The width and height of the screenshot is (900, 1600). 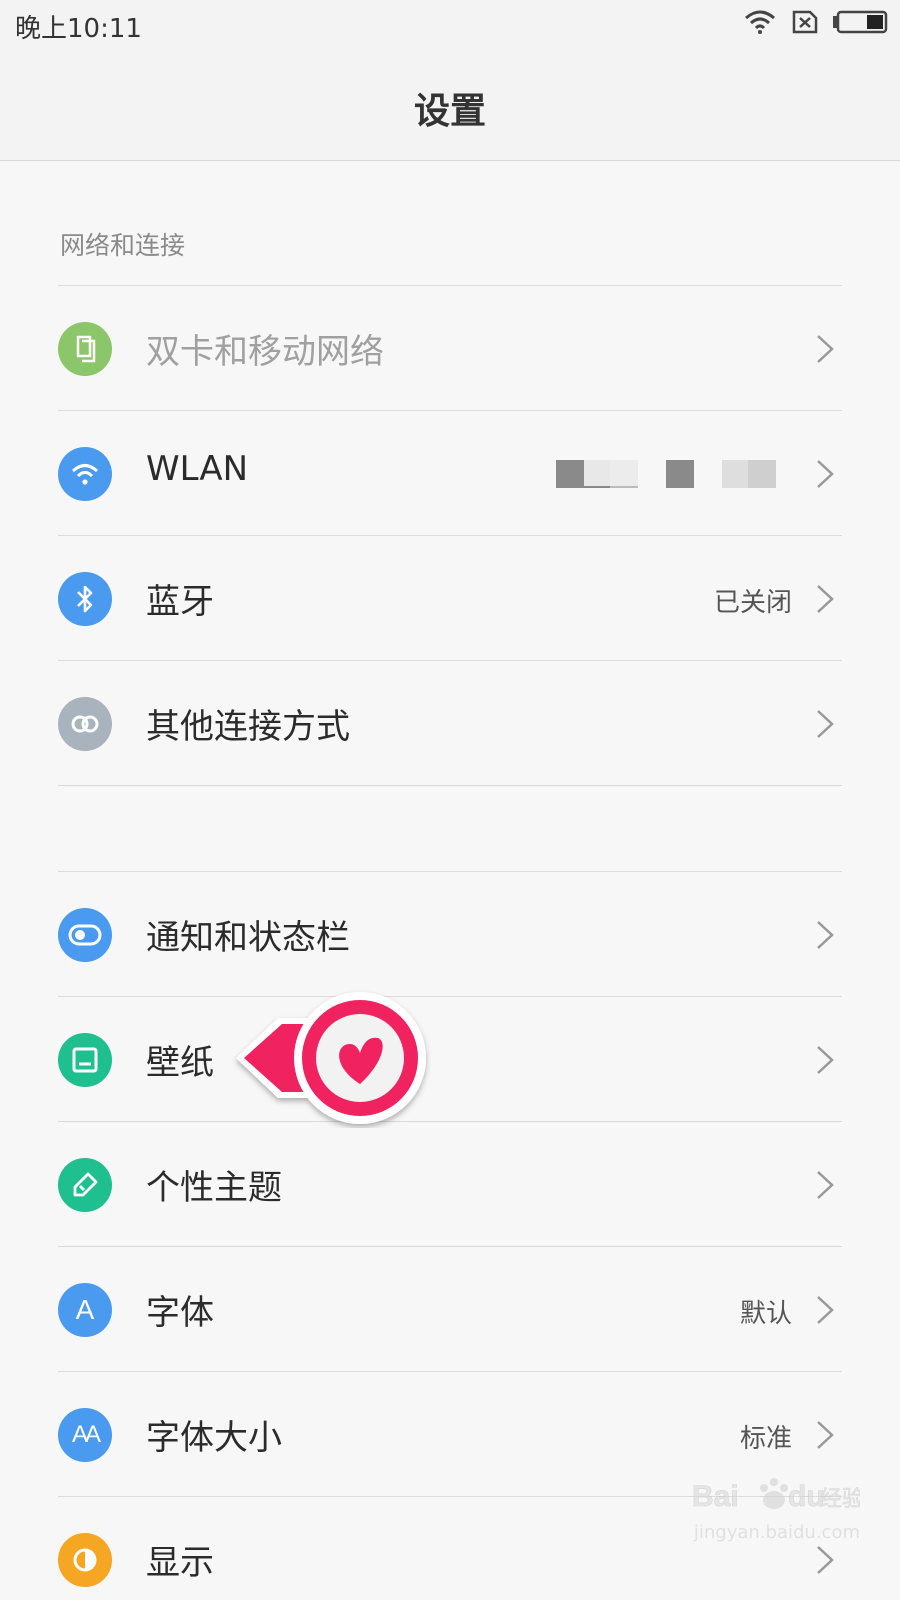 What do you see at coordinates (123, 245) in the screenshot?
I see `section-header-network: 网络和连接` at bounding box center [123, 245].